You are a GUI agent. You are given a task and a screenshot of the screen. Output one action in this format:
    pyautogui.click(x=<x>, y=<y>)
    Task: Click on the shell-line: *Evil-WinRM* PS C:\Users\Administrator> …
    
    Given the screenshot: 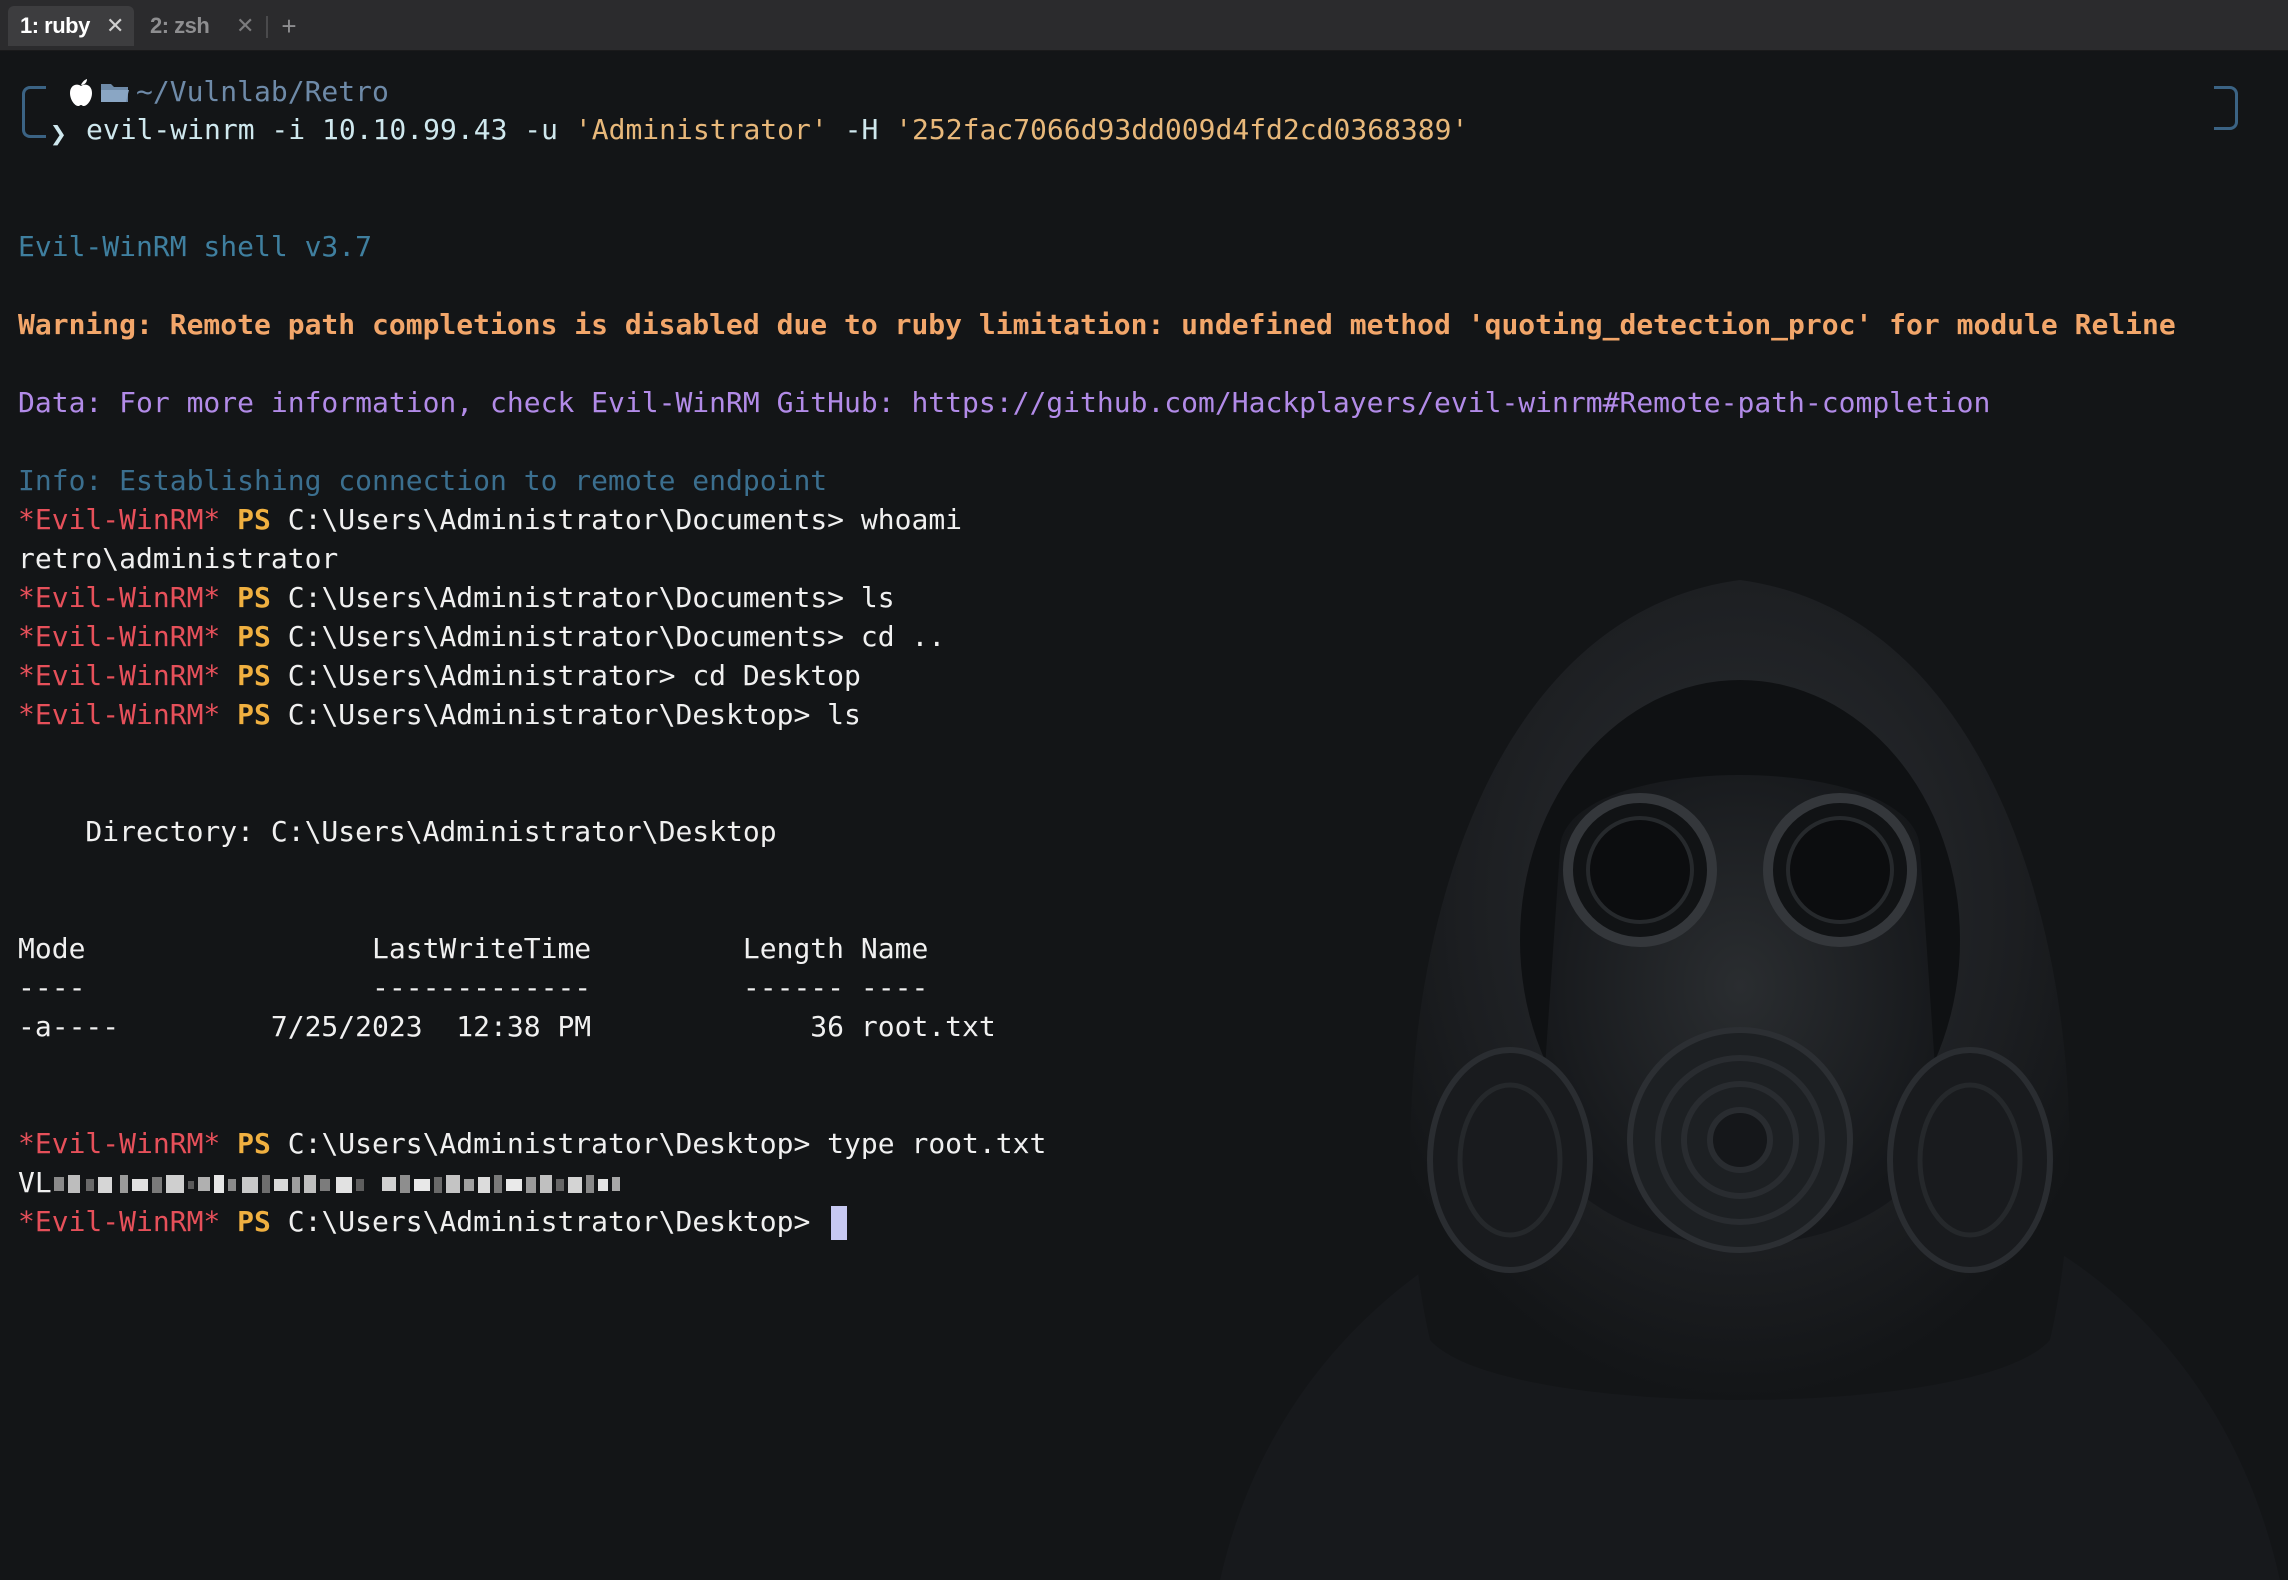 What is the action you would take?
    pyautogui.click(x=439, y=675)
    